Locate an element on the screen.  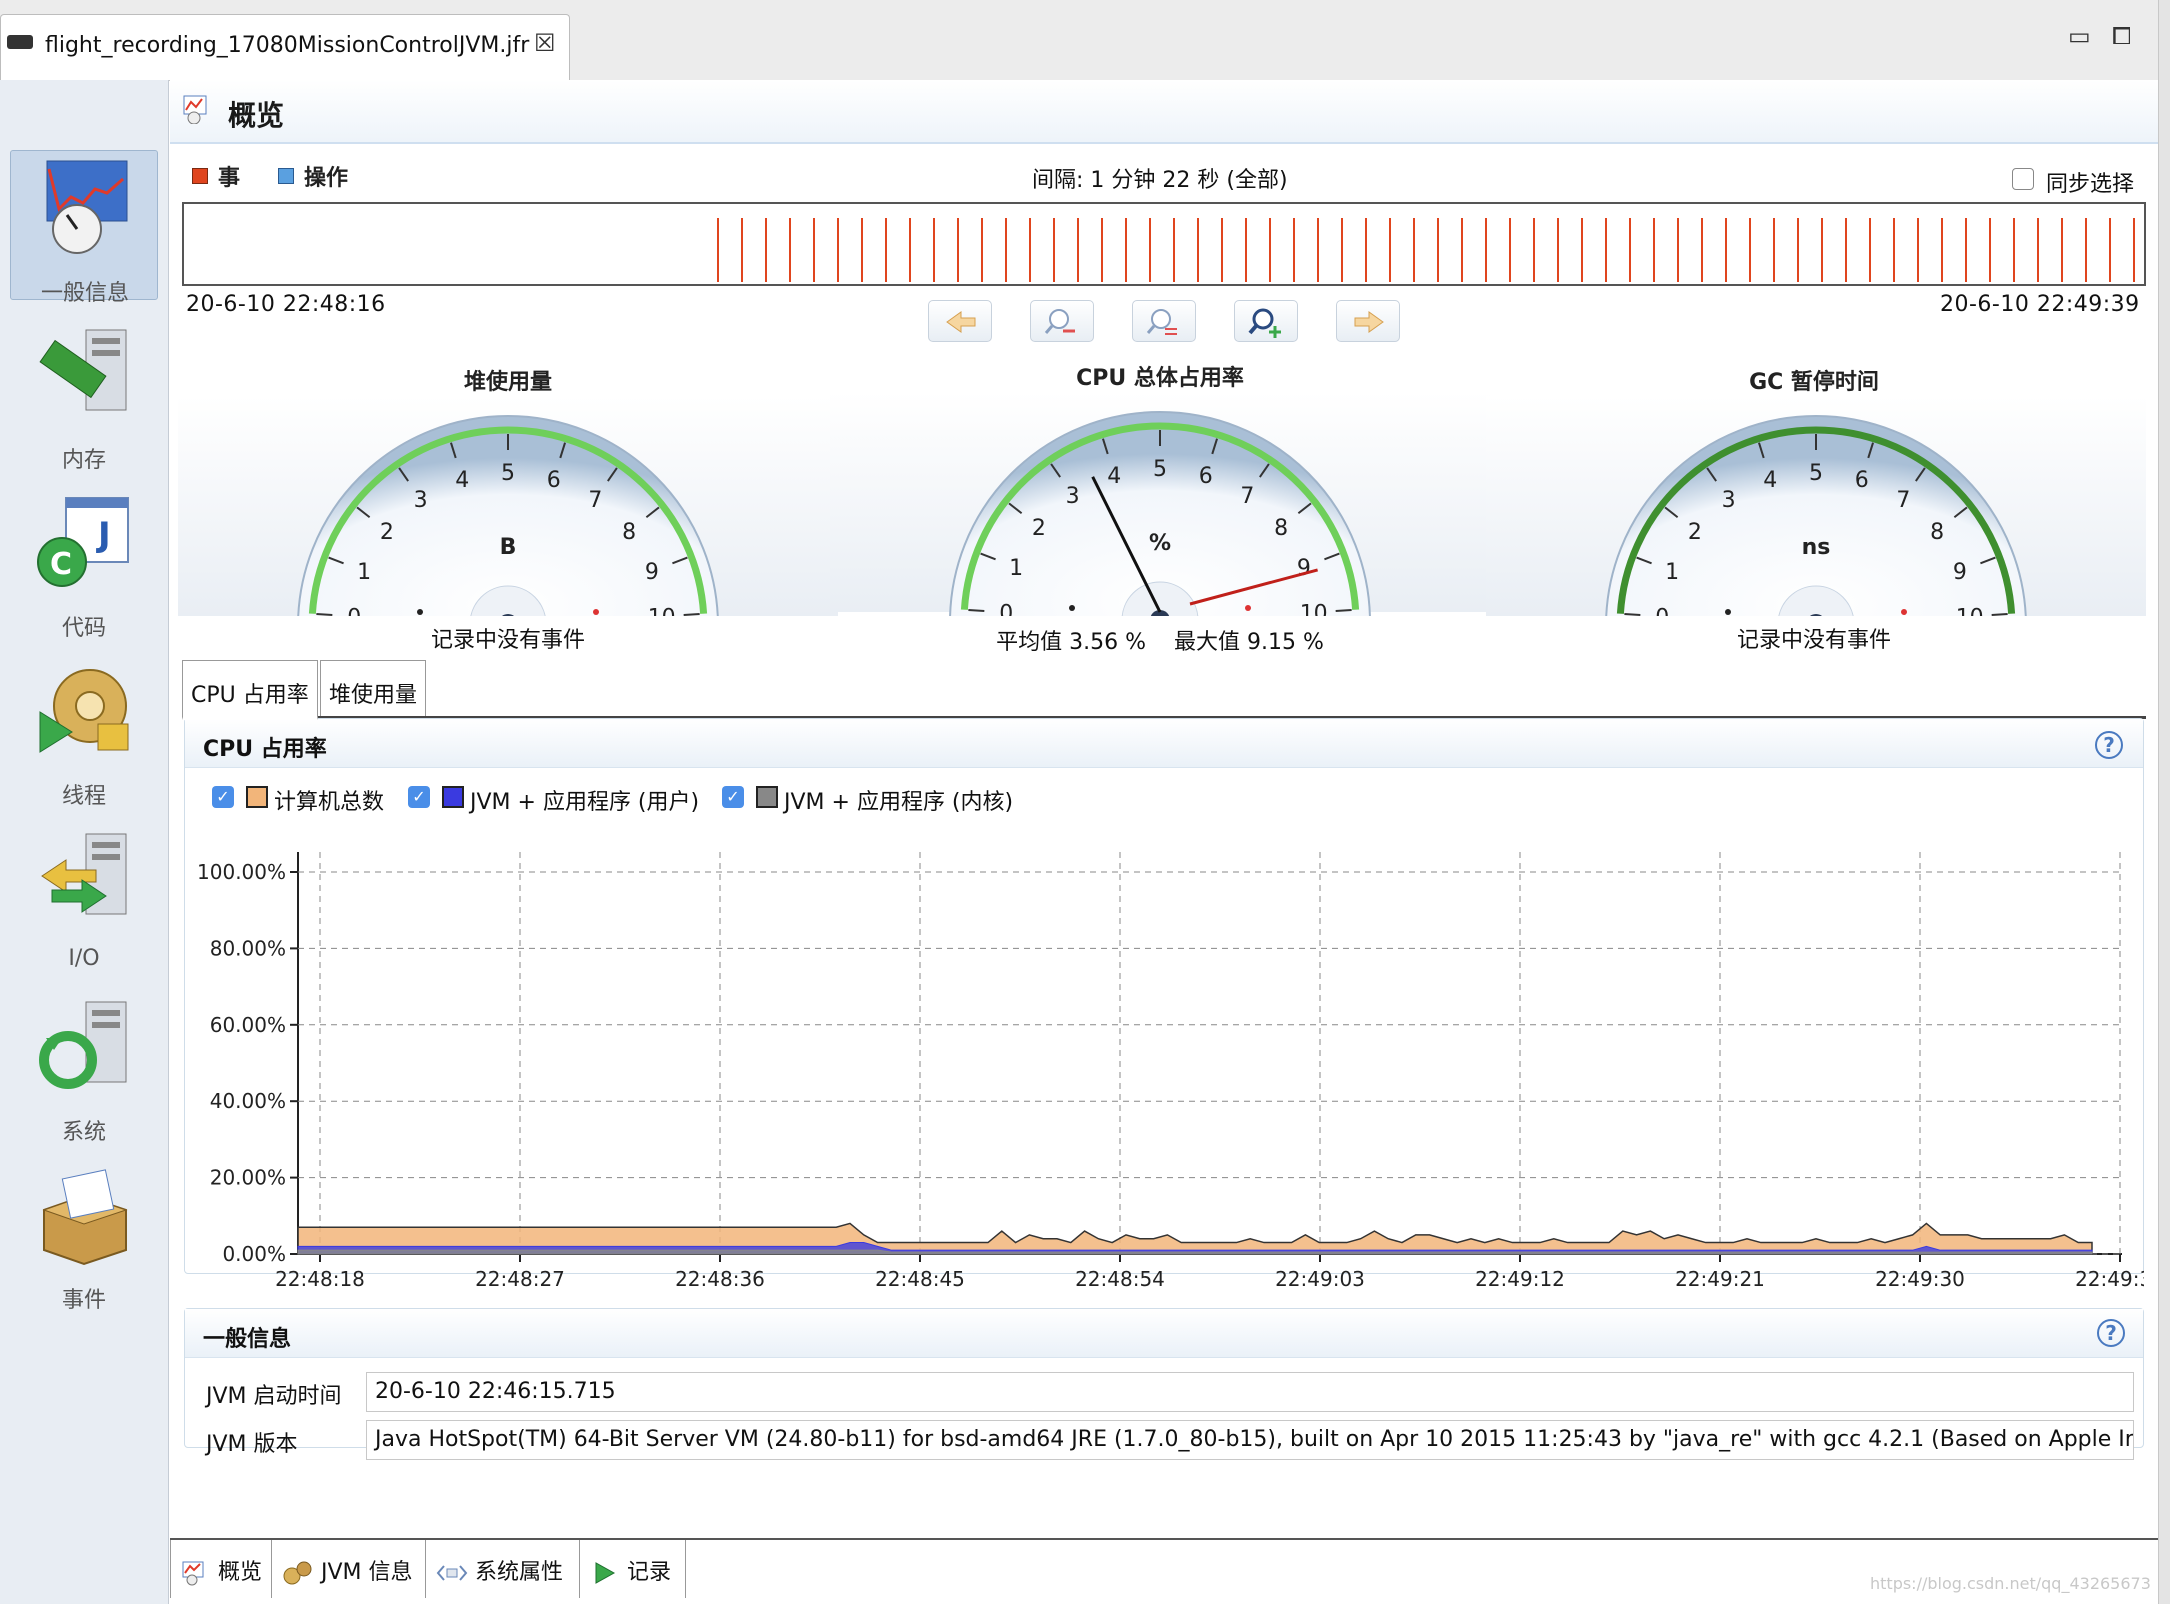
page-header: 概览 is located at coordinates (1164, 112).